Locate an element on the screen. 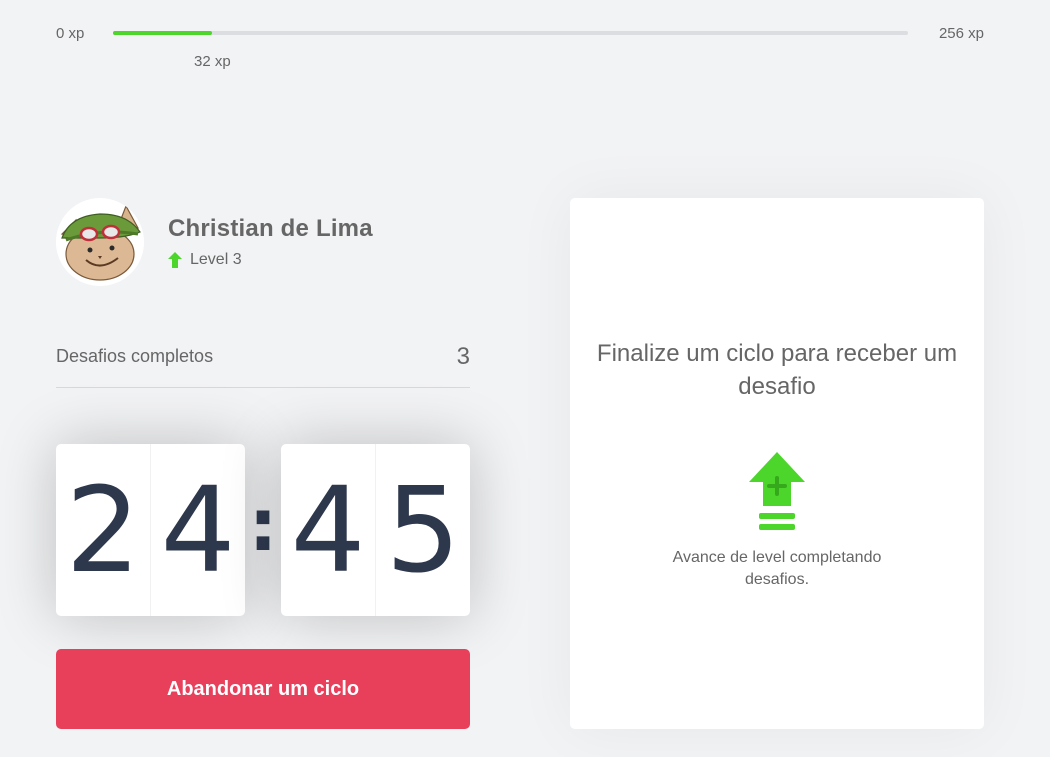 This screenshot has width=1050, height=757. minutes-card: 2 4 is located at coordinates (150, 530).